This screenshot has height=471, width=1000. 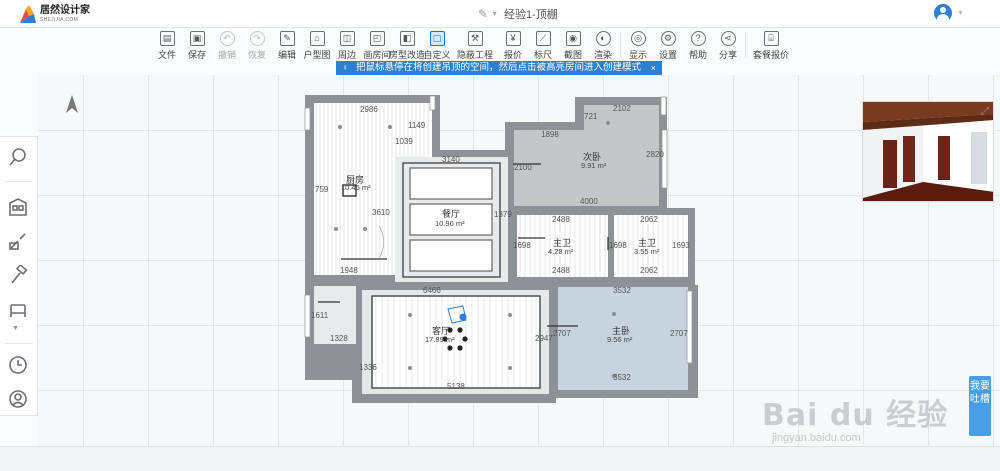 What do you see at coordinates (59, 19) in the screenshot?
I see `logo-subtitle: SHEJIJIA.COM` at bounding box center [59, 19].